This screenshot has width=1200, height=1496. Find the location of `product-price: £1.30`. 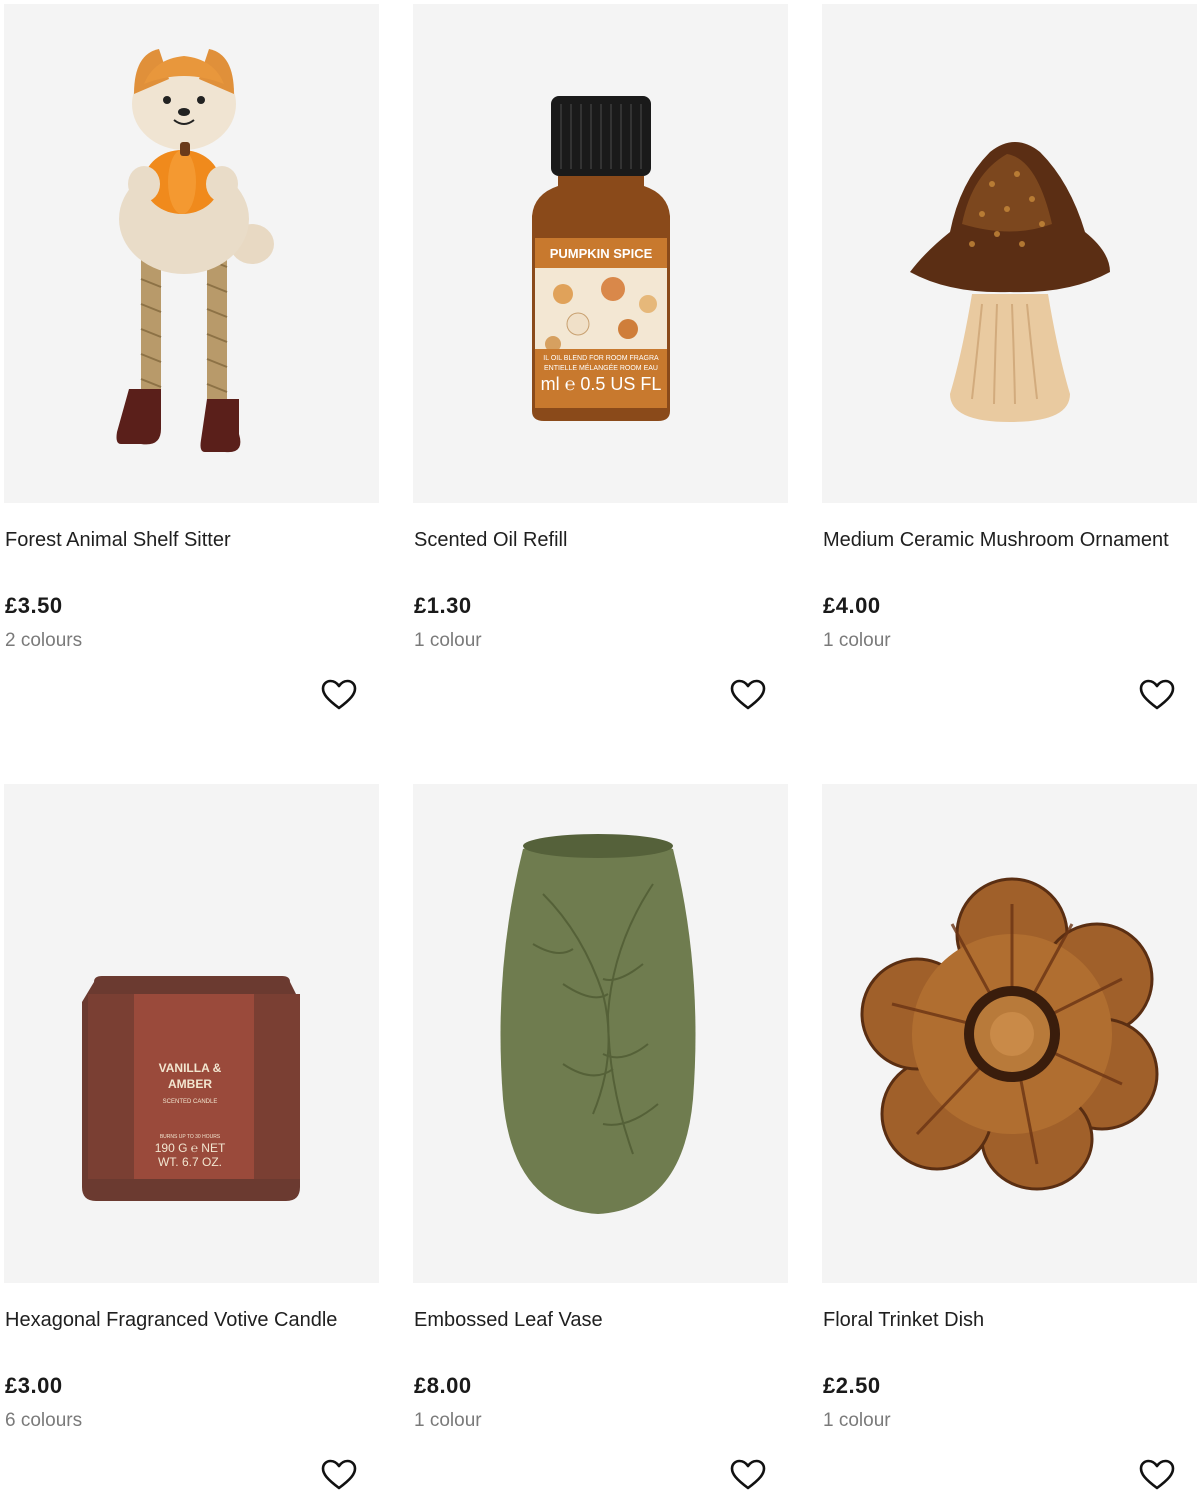

product-price: £1.30 is located at coordinates (443, 605).